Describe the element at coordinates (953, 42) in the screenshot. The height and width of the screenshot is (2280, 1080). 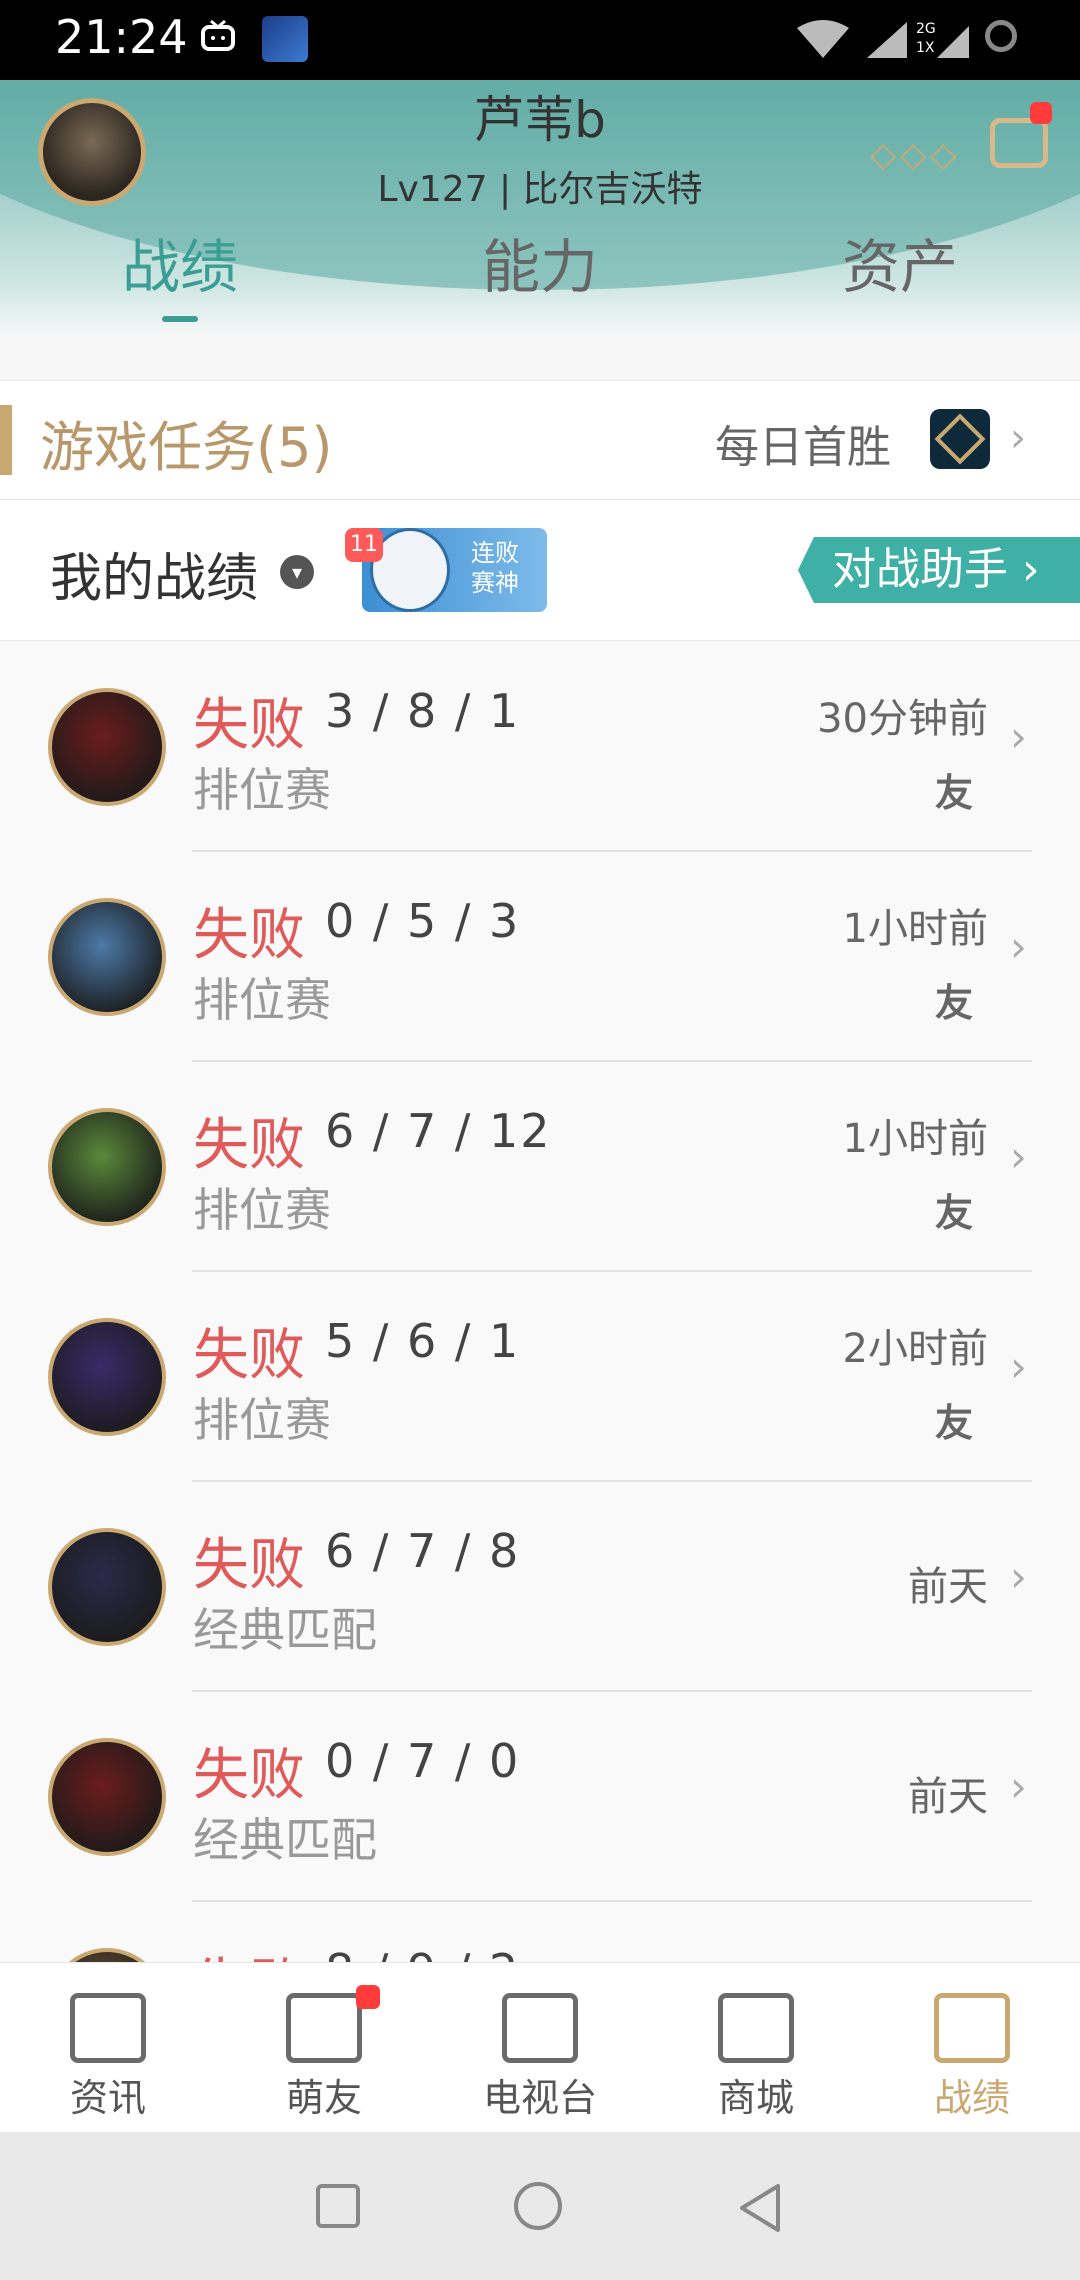
I see `signal-2-icon` at that location.